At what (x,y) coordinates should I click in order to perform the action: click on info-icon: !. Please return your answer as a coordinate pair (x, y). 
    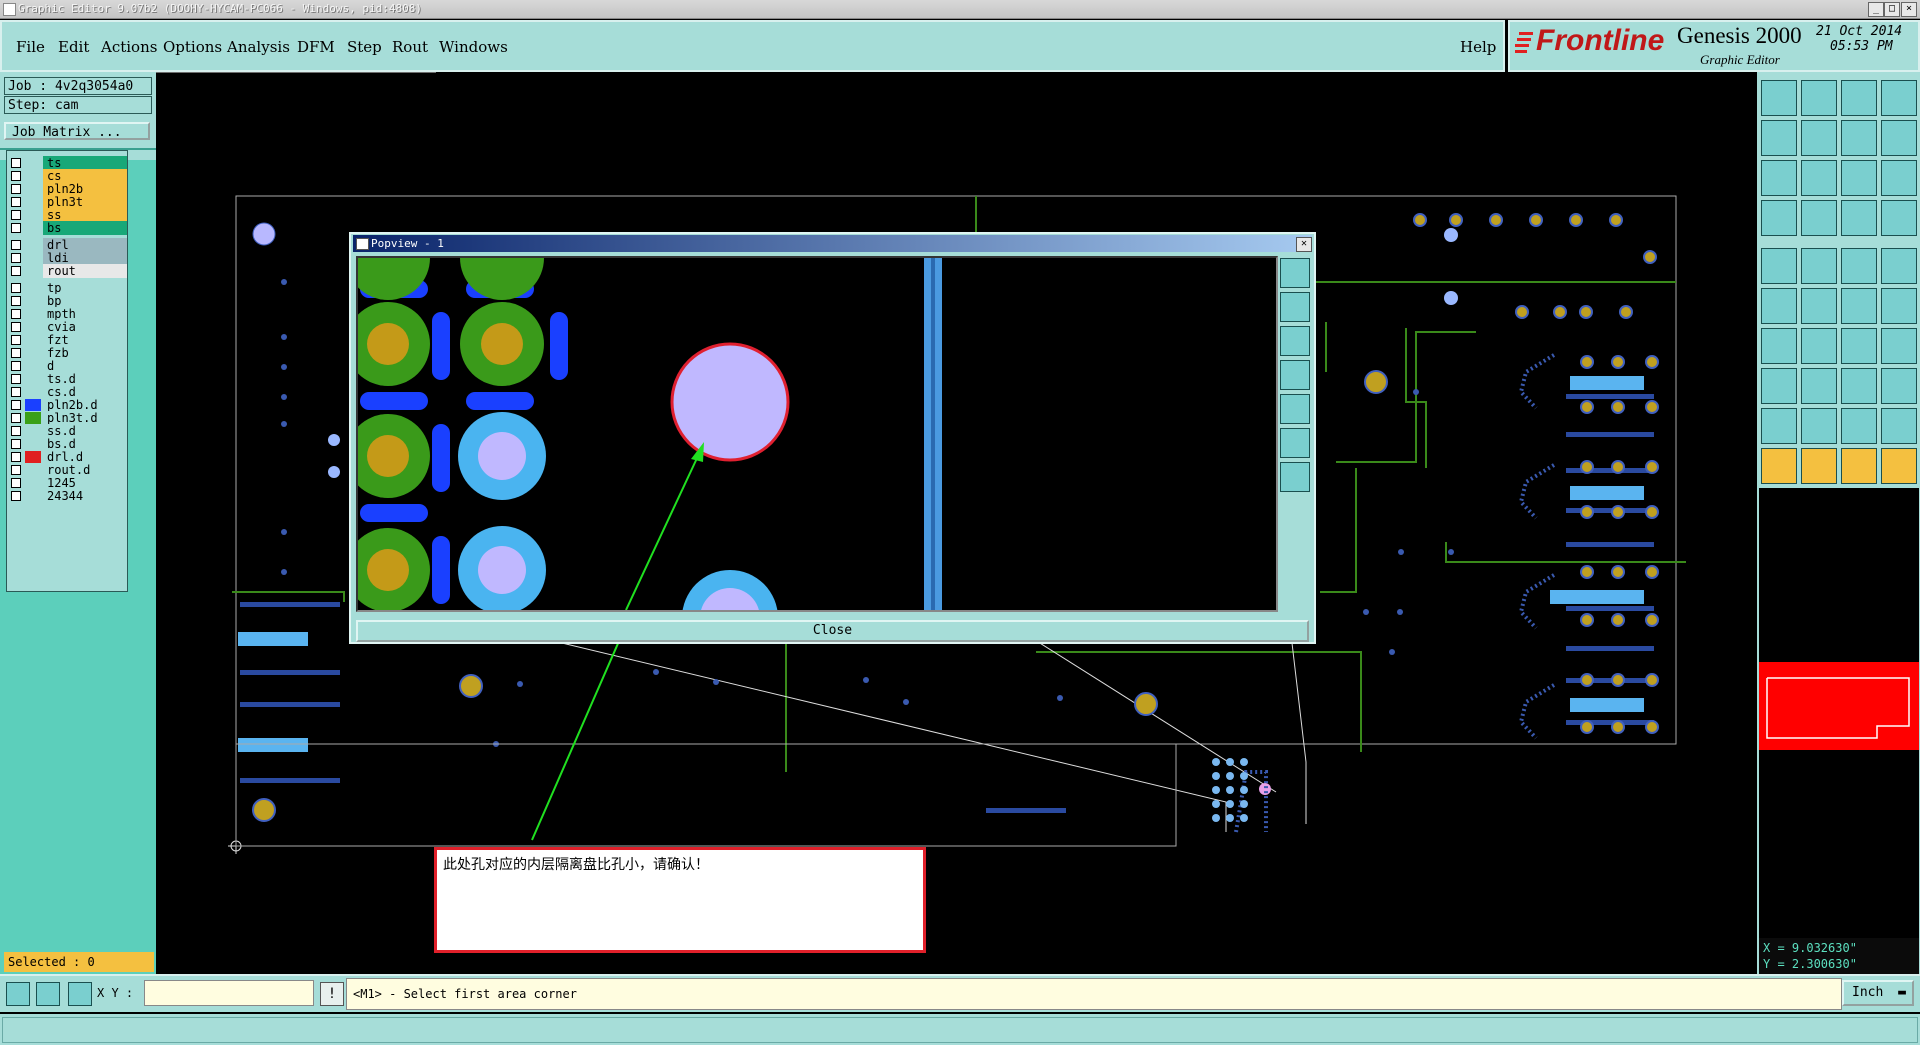
    Looking at the image, I should click on (332, 994).